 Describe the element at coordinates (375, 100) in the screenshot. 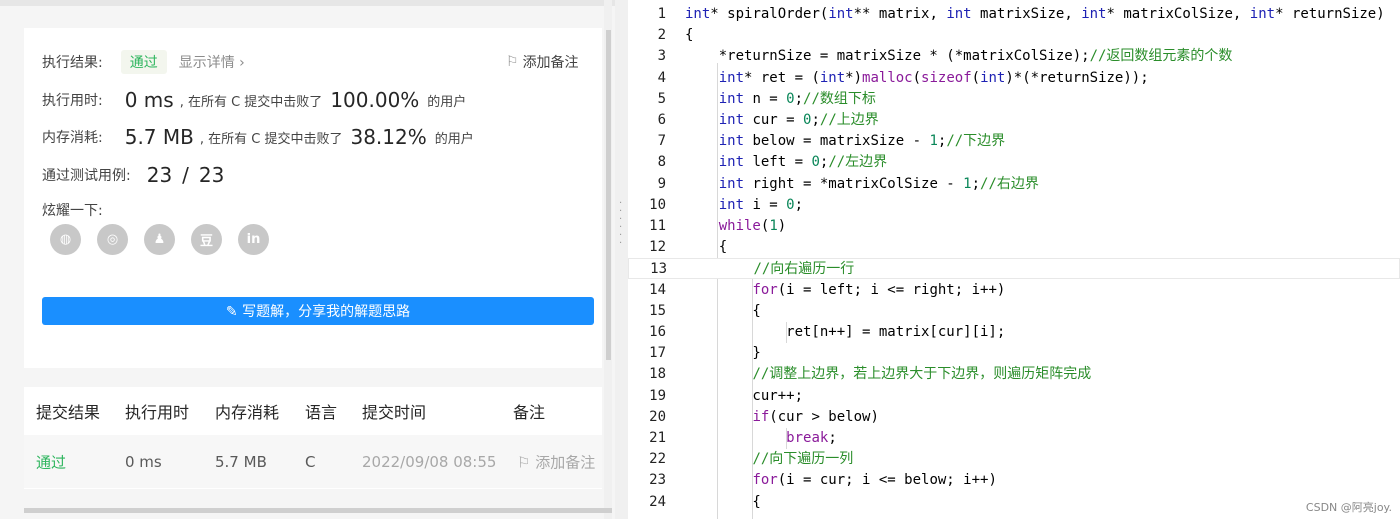

I see `runtime-percent: 100.00%` at that location.